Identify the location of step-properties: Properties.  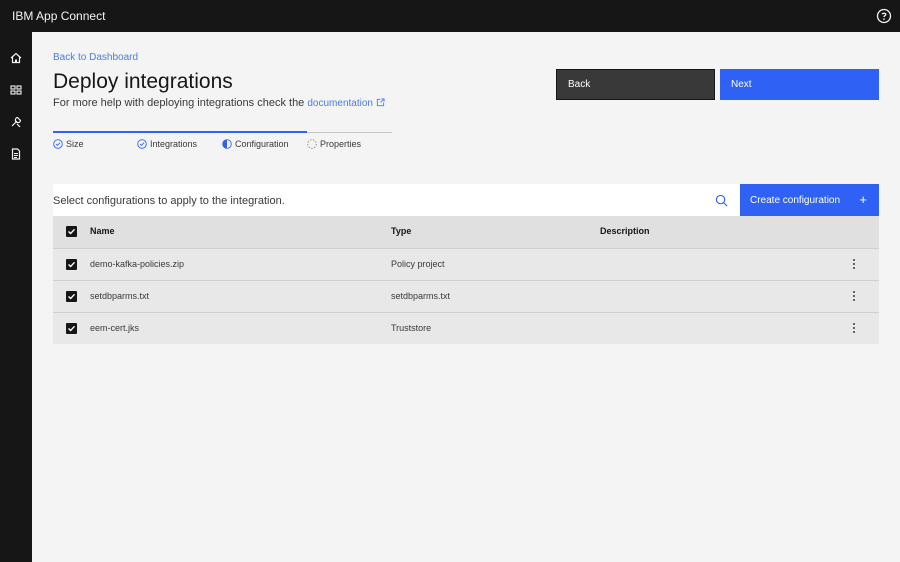
(334, 144).